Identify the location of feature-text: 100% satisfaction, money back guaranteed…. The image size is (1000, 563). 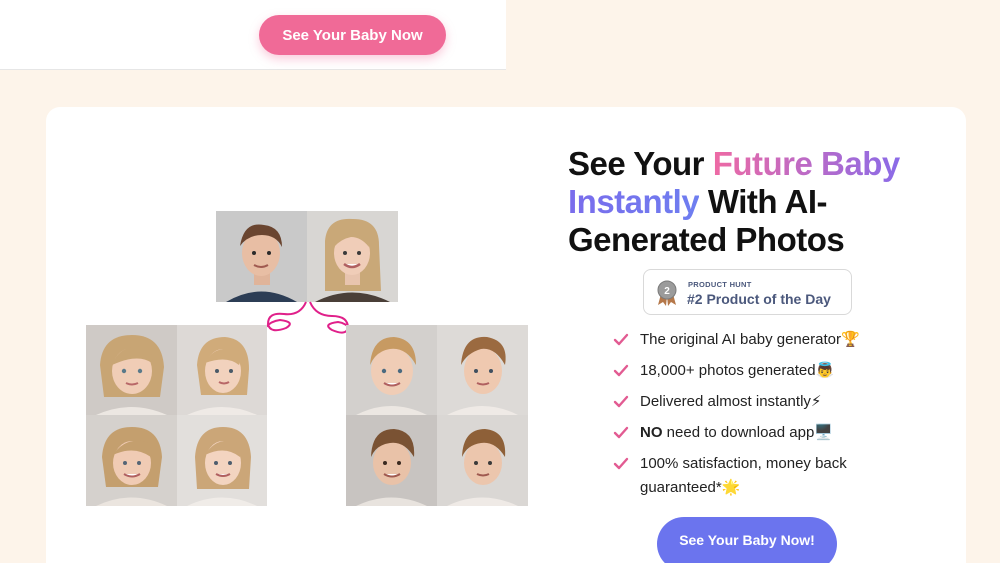
(743, 475).